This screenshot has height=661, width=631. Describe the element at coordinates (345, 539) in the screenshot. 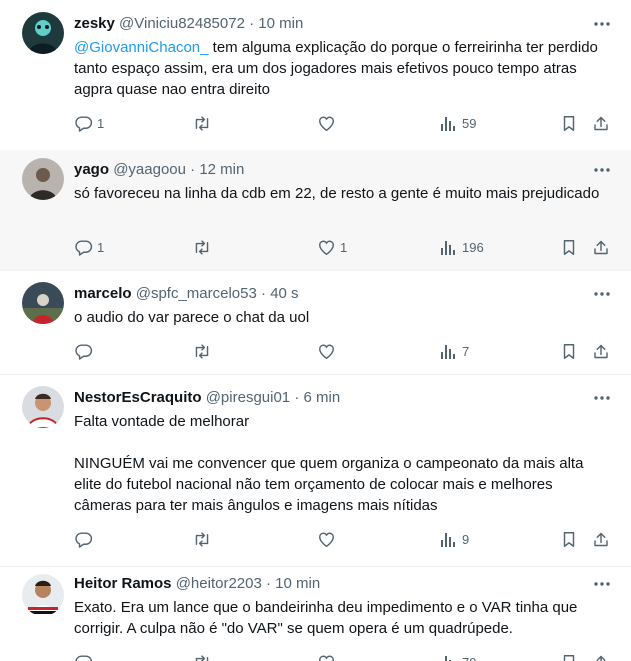

I see `action-bar: 9` at that location.